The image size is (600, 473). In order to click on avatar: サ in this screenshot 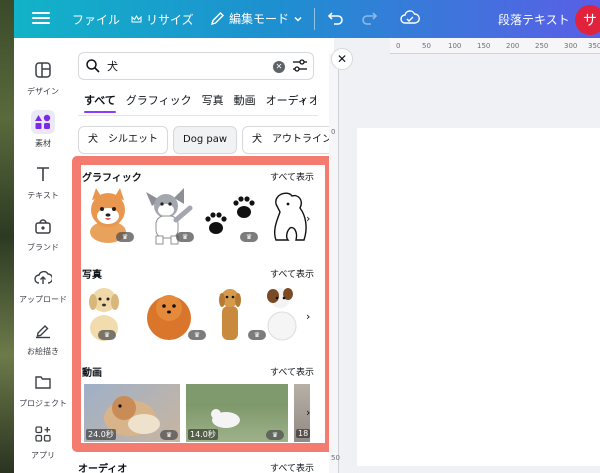, I will do `click(587, 20)`.